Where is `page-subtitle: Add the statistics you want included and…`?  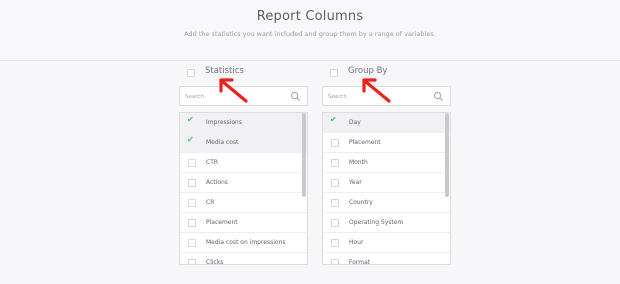 page-subtitle: Add the statistics you want included and… is located at coordinates (310, 34).